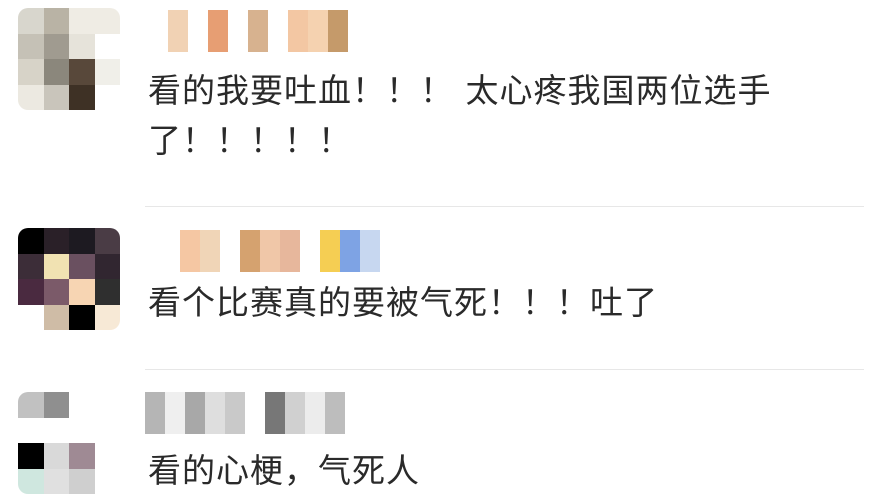 The width and height of the screenshot is (880, 504). I want to click on comment-text-line-2: 了！！！！！, so click(250, 140).